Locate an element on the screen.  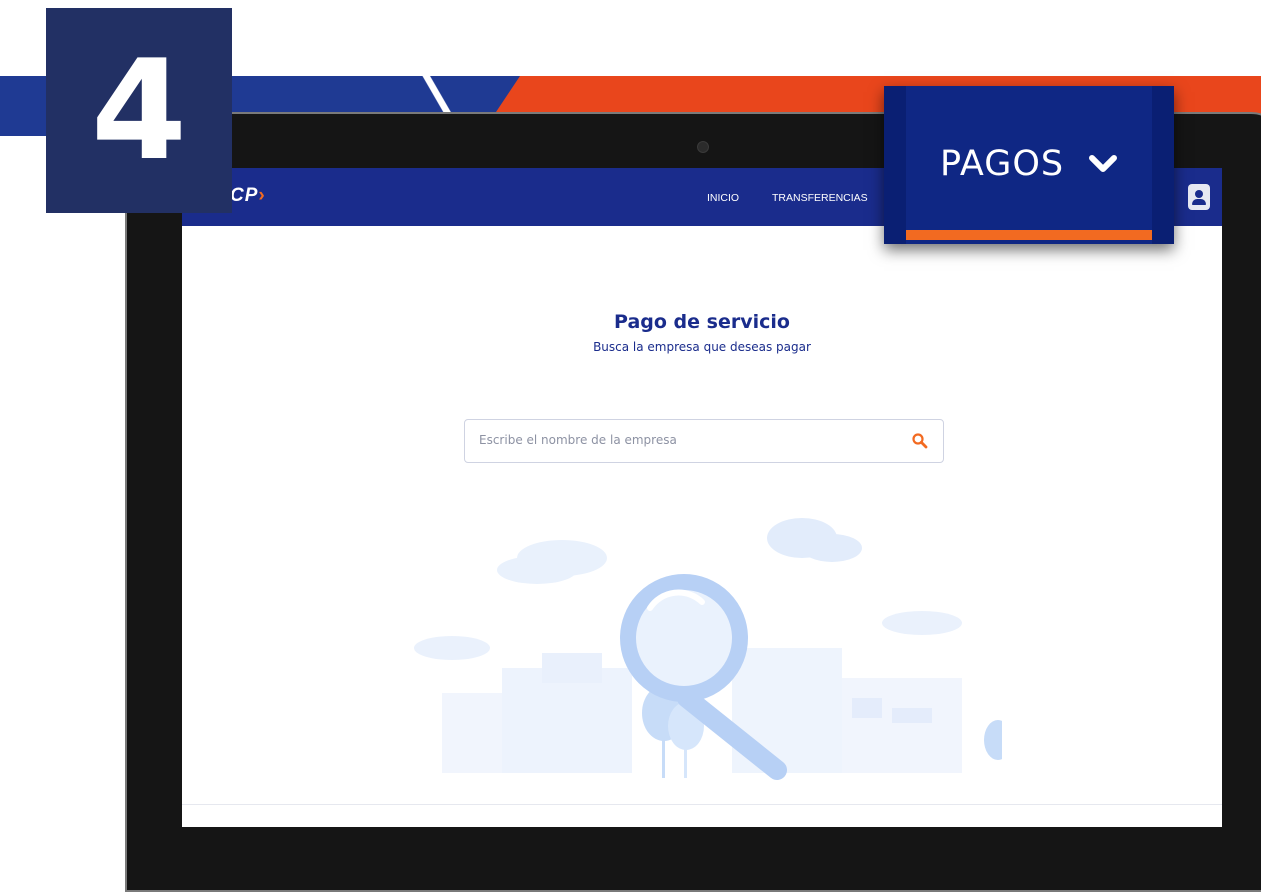
step-number: 4 is located at coordinates (139, 110).